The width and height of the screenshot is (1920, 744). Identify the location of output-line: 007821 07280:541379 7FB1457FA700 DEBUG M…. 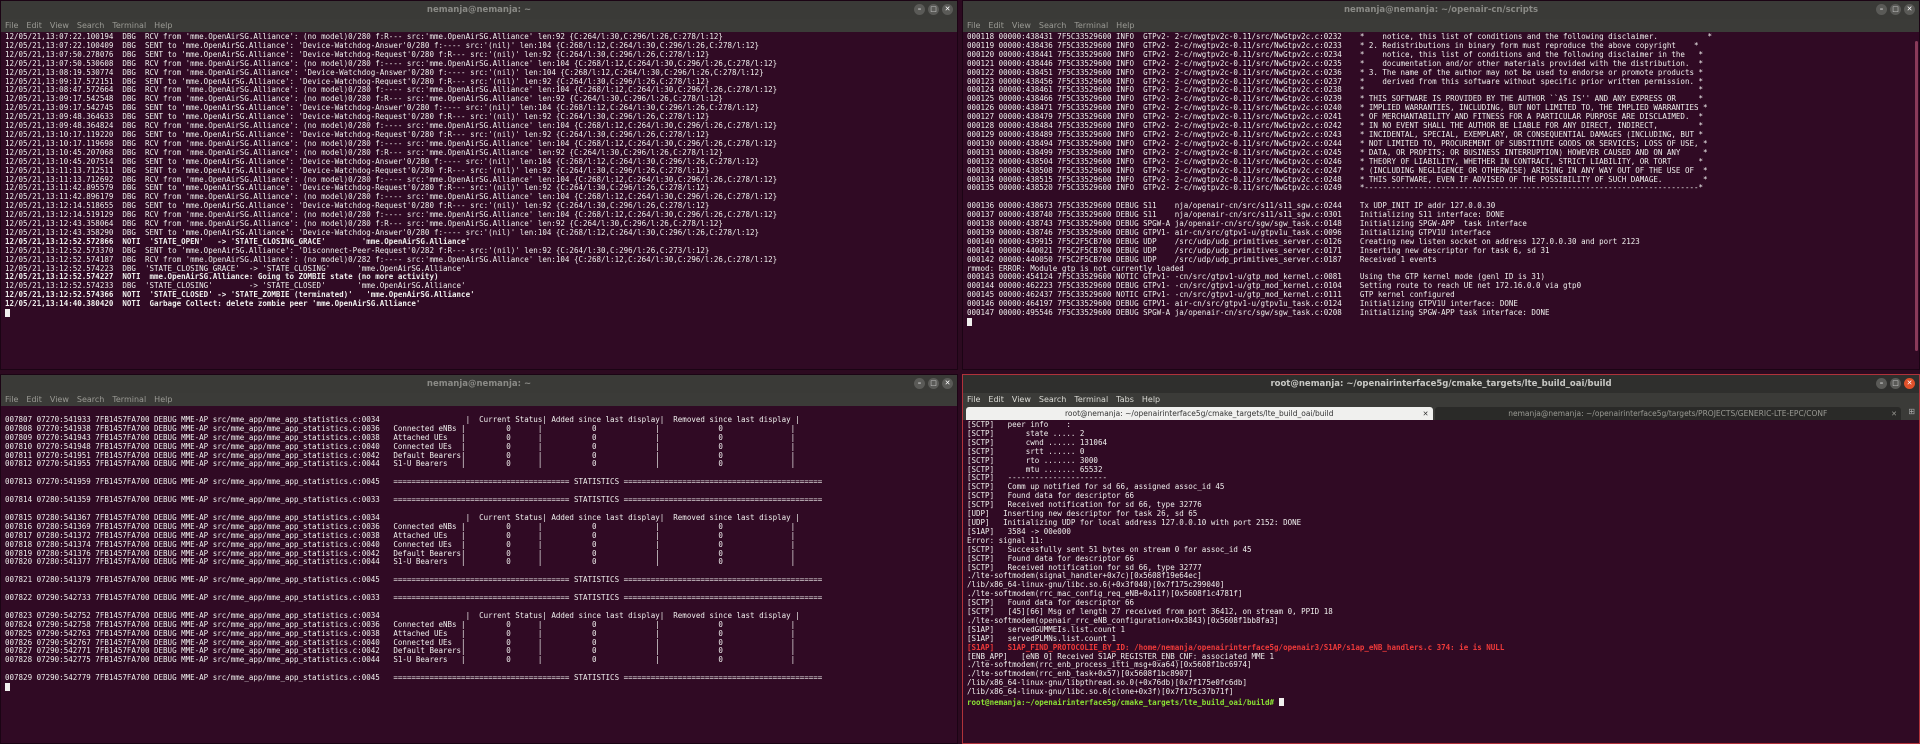
(414, 580).